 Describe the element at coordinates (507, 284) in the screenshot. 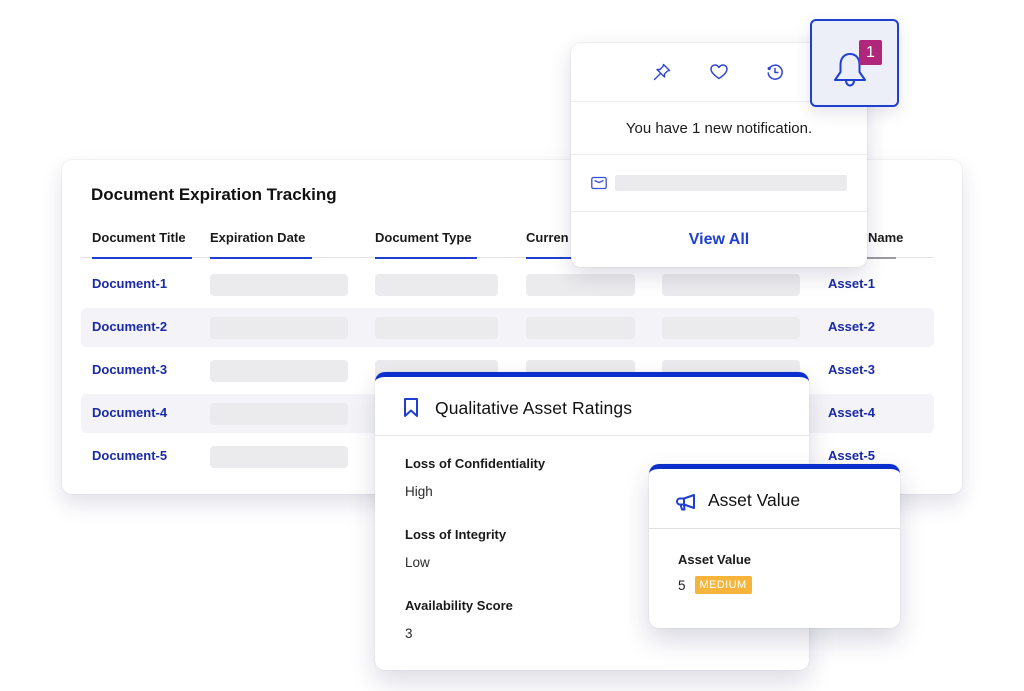

I see `table-row: Document-1 Asset-1` at that location.